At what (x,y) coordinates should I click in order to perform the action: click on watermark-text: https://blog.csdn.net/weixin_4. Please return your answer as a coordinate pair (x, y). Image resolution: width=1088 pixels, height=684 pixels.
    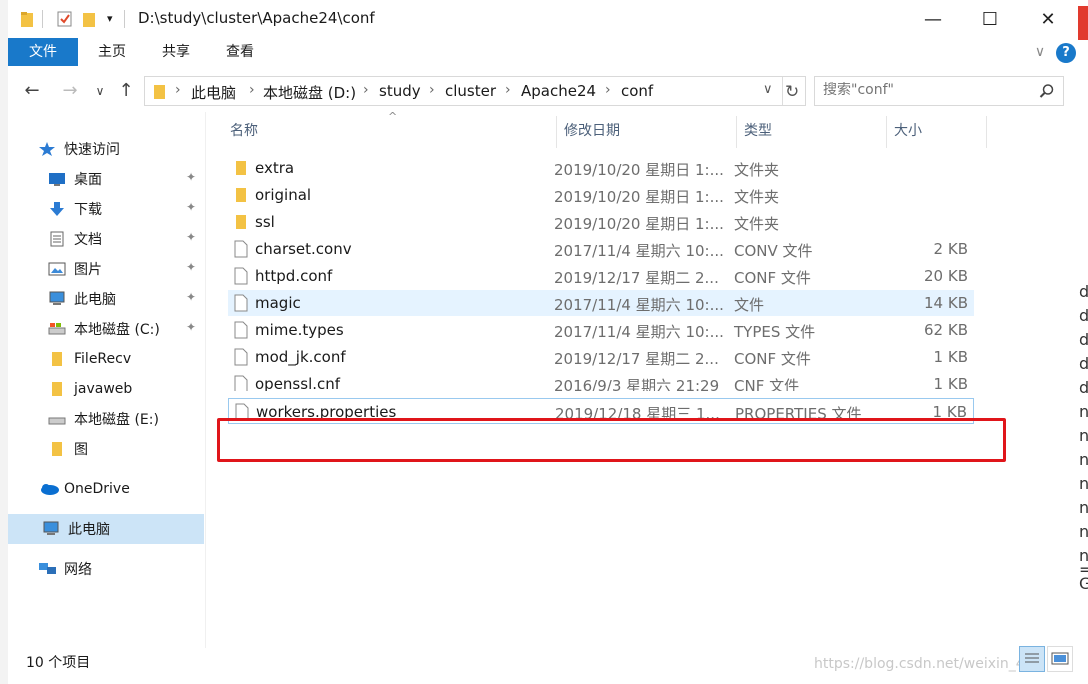
    Looking at the image, I should click on (919, 664).